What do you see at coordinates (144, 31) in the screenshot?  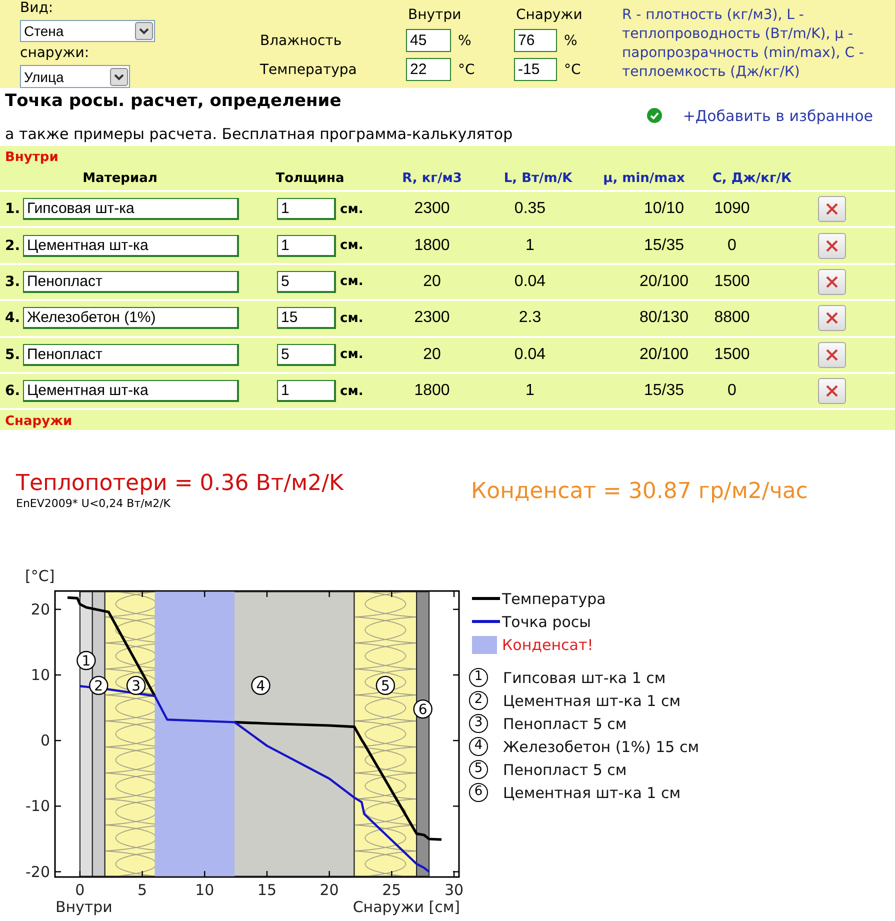 I see `chevron-down-icon` at bounding box center [144, 31].